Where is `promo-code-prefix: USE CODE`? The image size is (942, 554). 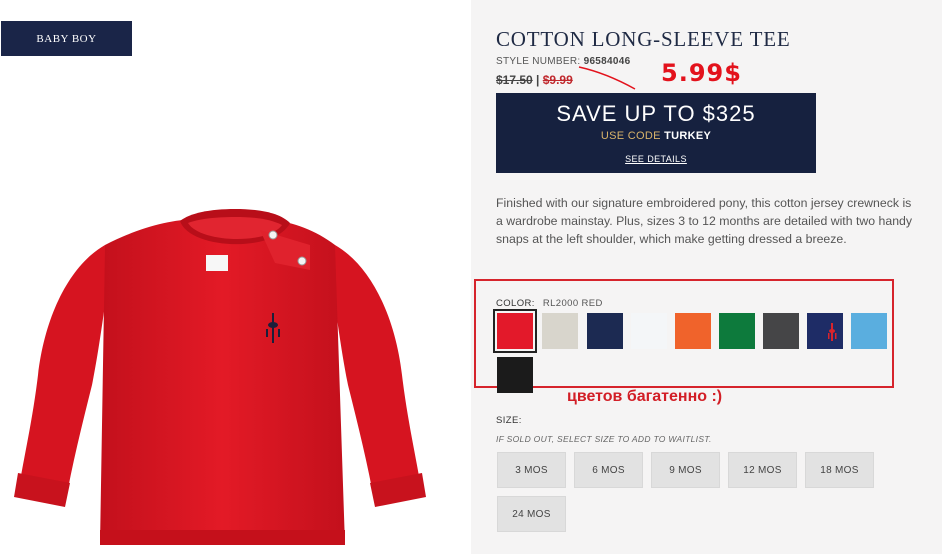
promo-code-prefix: USE CODE is located at coordinates (630, 136).